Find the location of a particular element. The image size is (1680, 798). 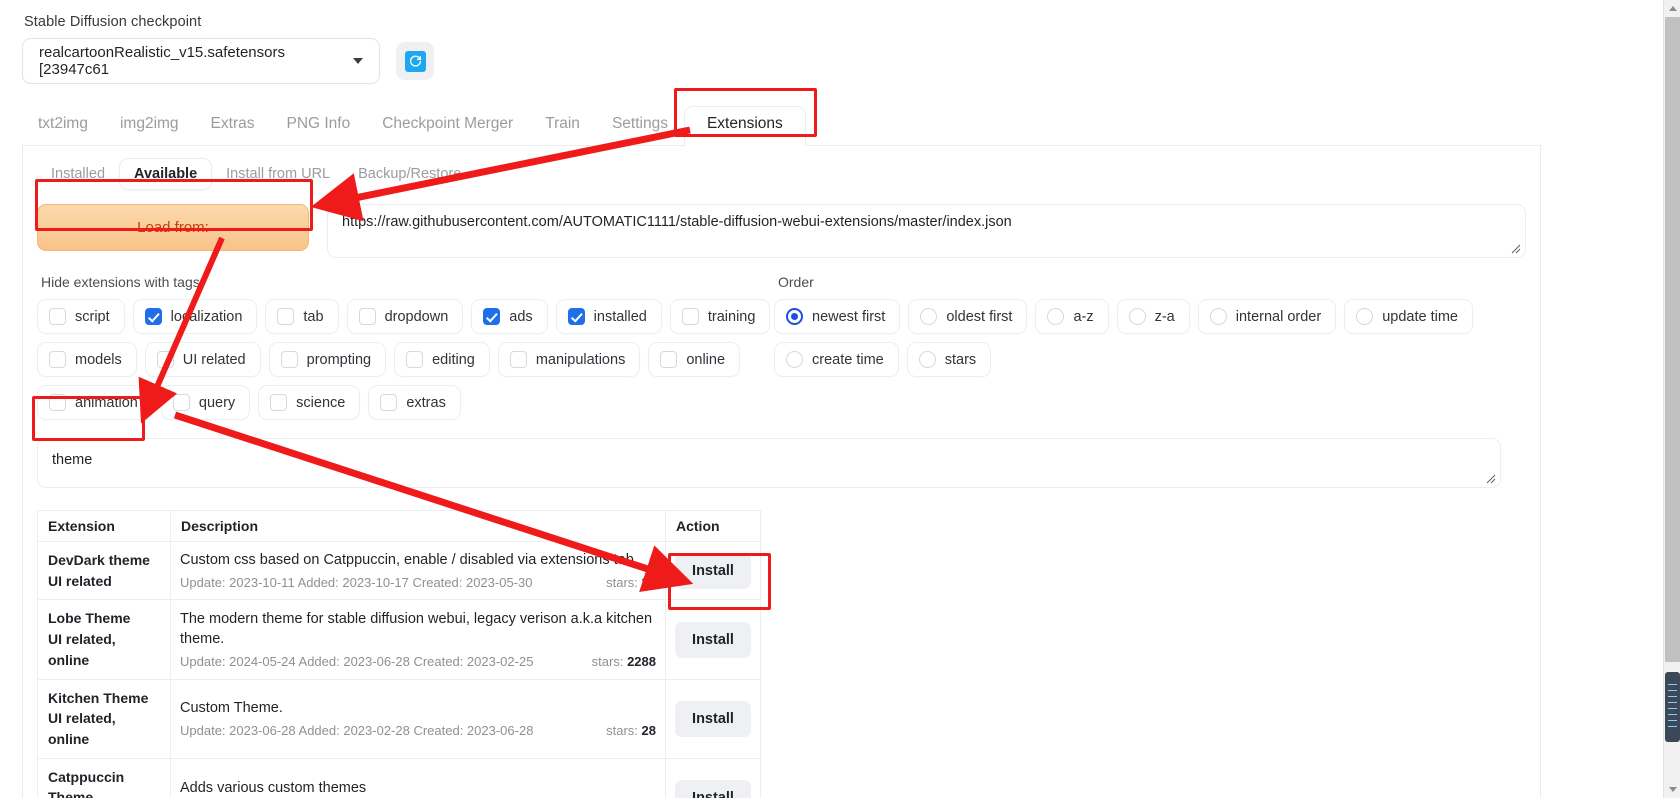

tab-train: Train is located at coordinates (562, 126).